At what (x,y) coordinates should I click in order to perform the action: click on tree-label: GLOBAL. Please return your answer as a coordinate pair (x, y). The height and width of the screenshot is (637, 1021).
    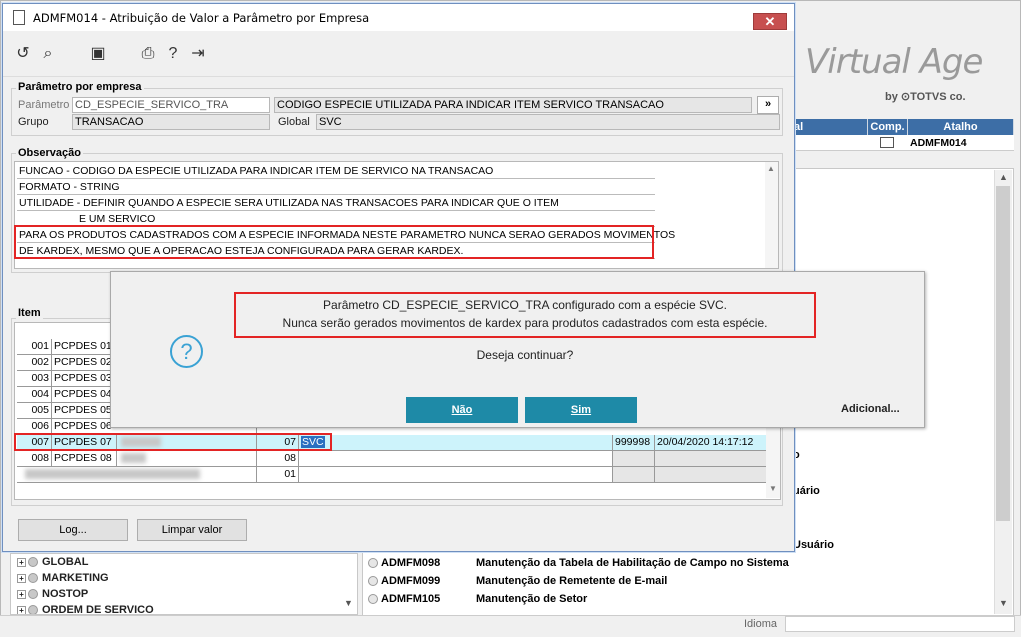
    Looking at the image, I should click on (65, 562).